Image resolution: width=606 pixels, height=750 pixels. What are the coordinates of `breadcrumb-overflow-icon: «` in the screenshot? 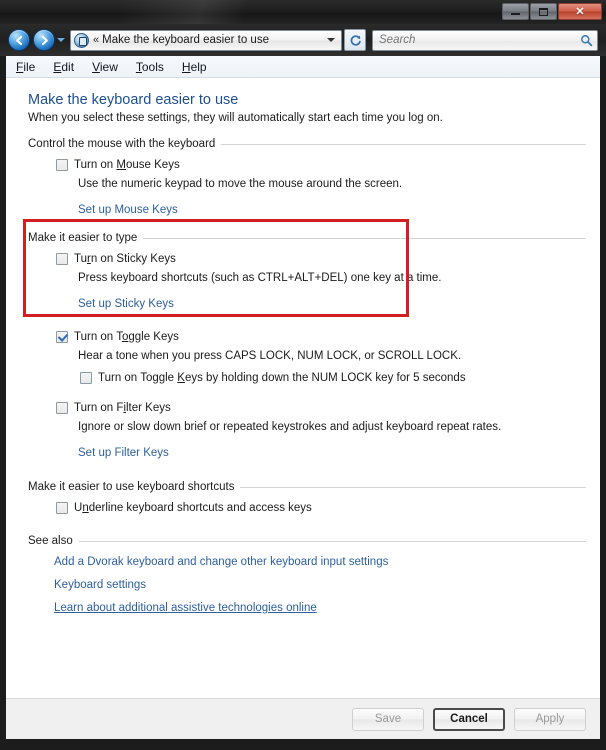 It's located at (96, 40).